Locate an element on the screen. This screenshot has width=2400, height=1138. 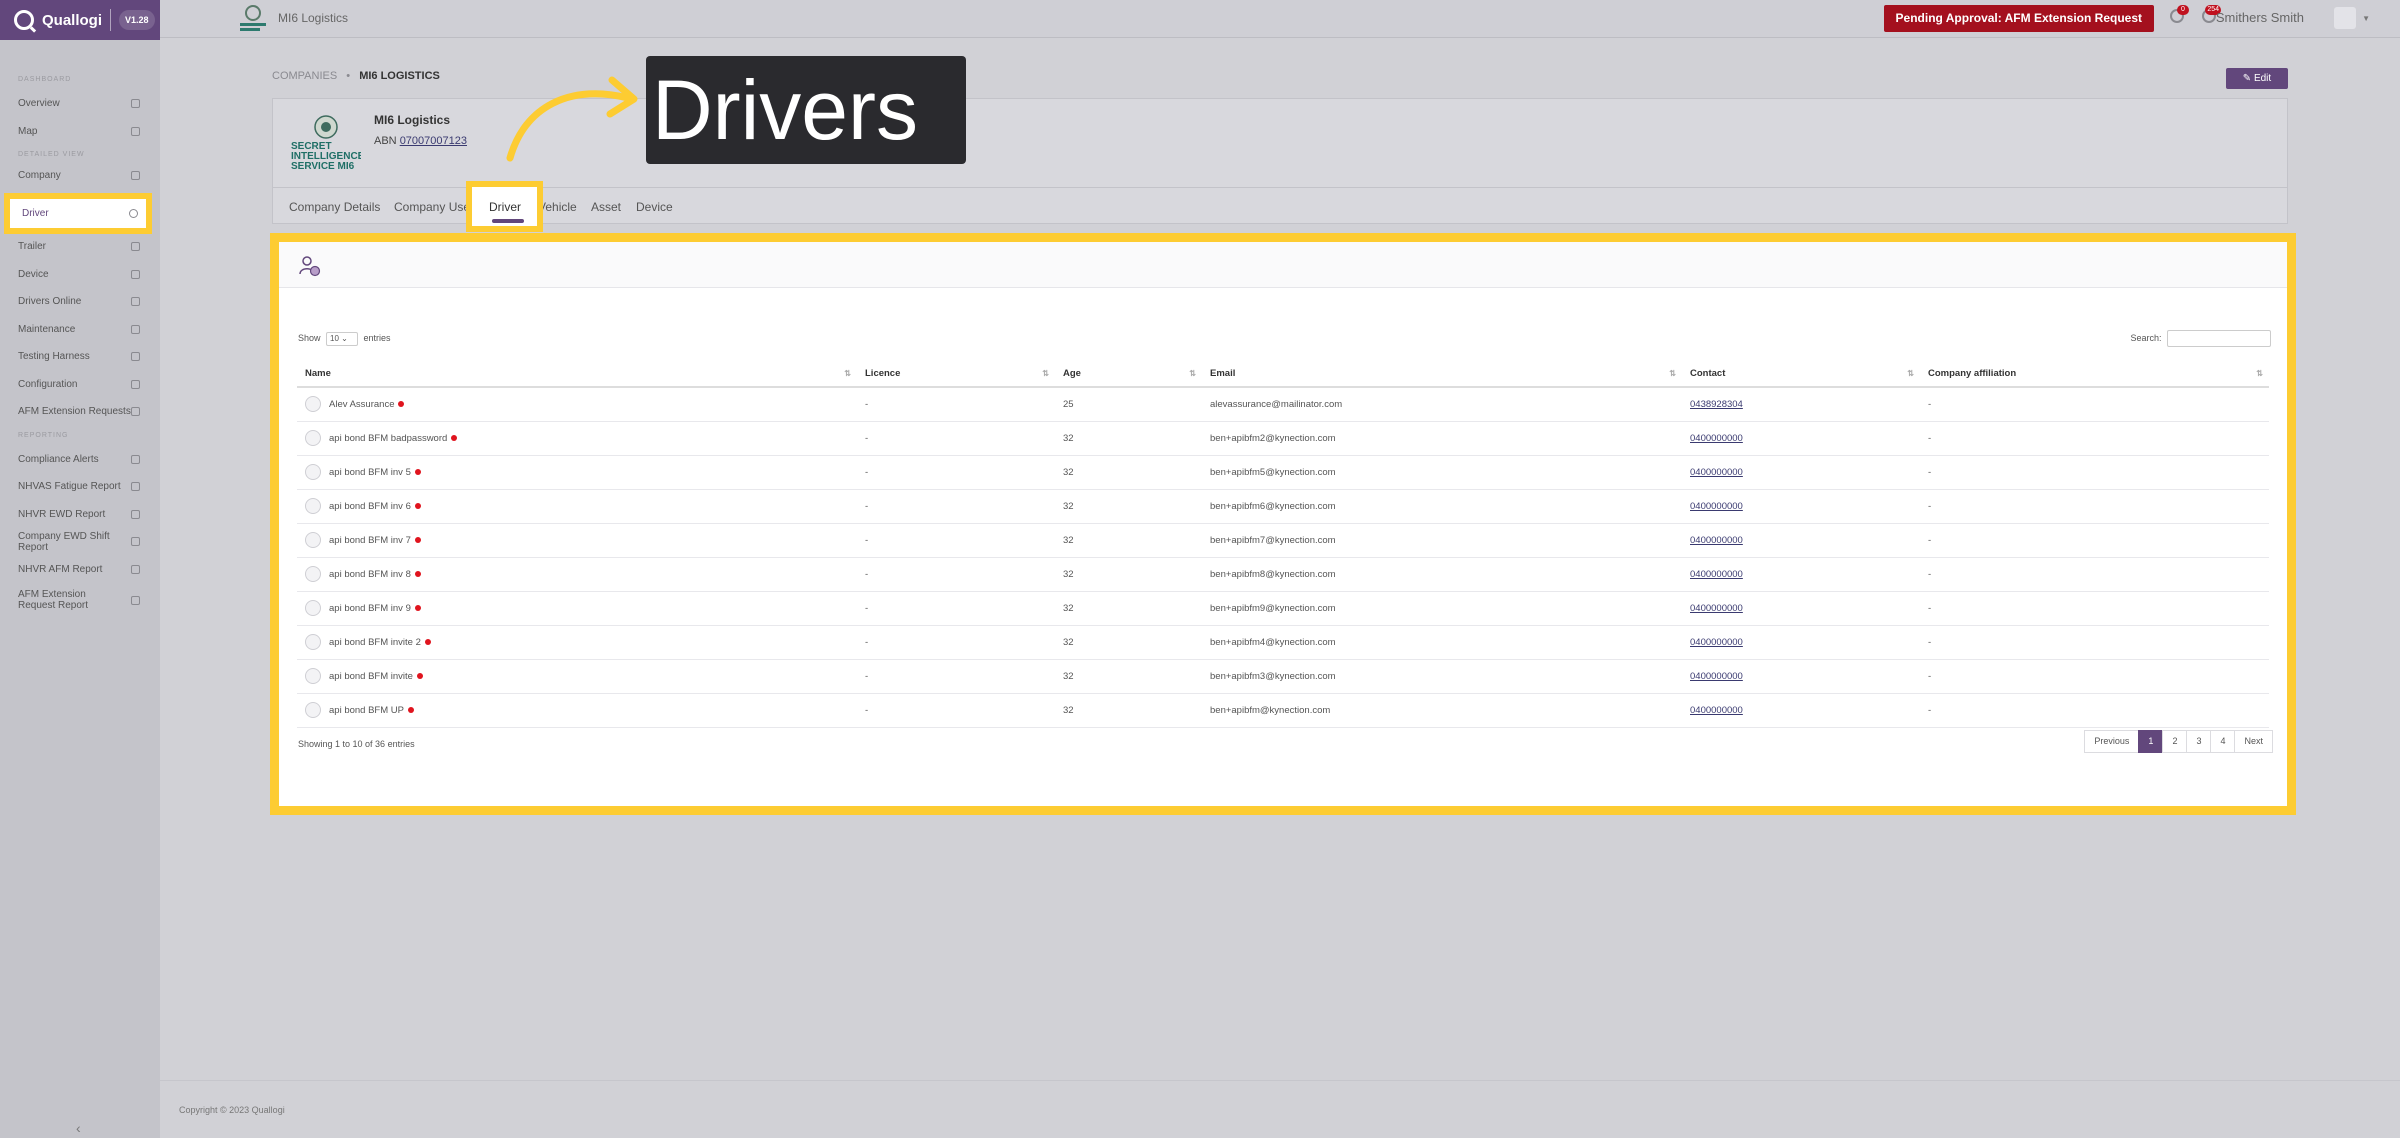
tab-device: Device is located at coordinates (654, 207).